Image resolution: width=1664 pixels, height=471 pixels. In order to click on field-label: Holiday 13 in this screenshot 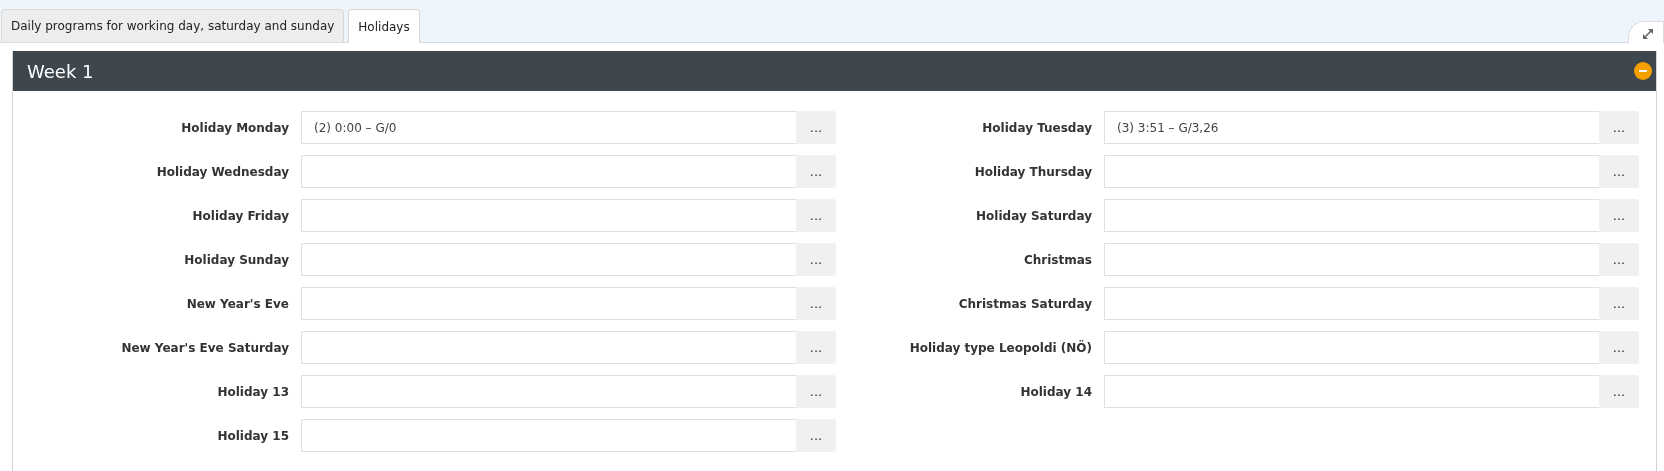, I will do `click(252, 391)`.